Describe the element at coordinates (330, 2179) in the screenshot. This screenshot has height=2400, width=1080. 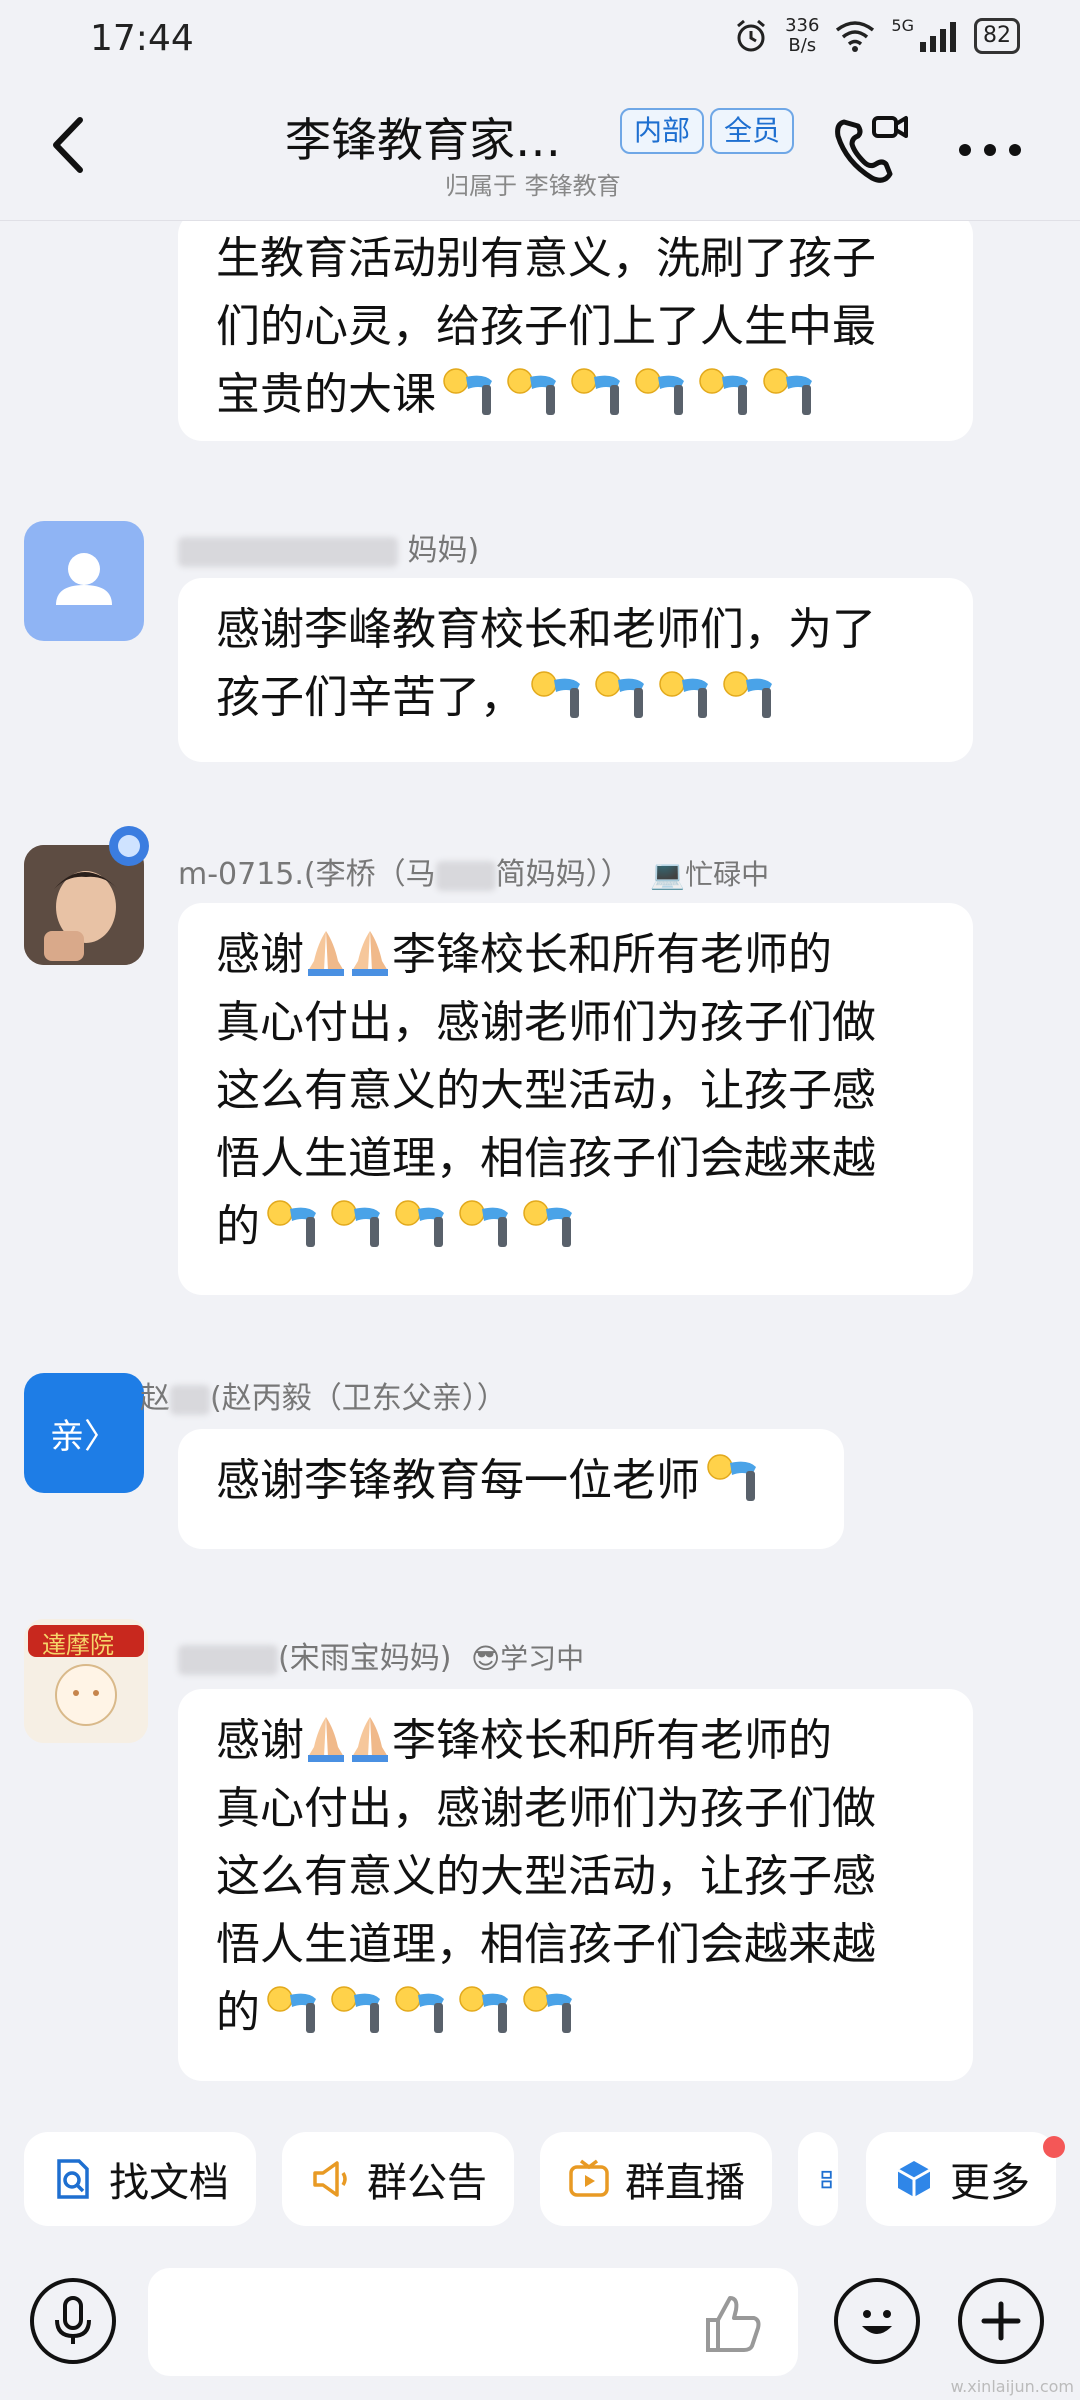
I see `megaphone-icon` at that location.